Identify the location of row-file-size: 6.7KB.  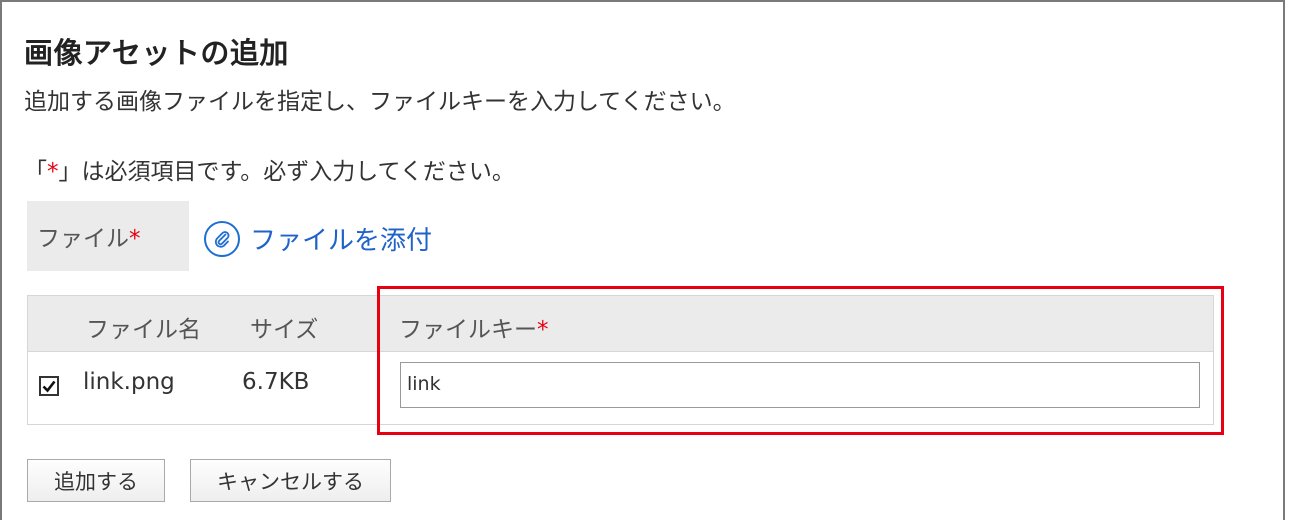
(276, 382).